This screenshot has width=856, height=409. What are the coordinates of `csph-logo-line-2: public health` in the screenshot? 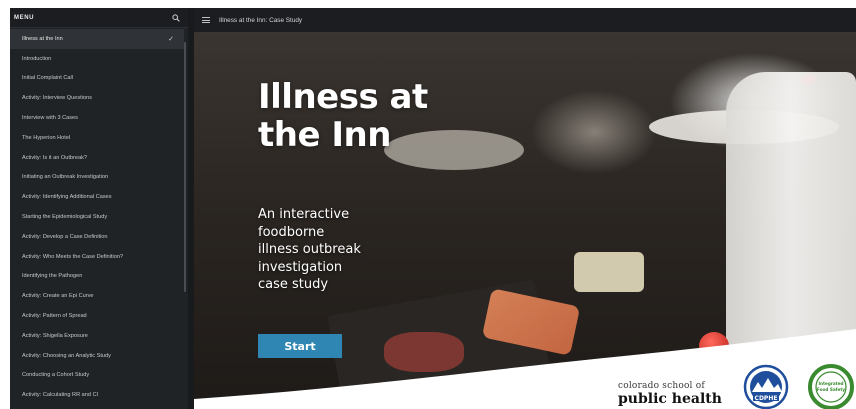 It's located at (670, 399).